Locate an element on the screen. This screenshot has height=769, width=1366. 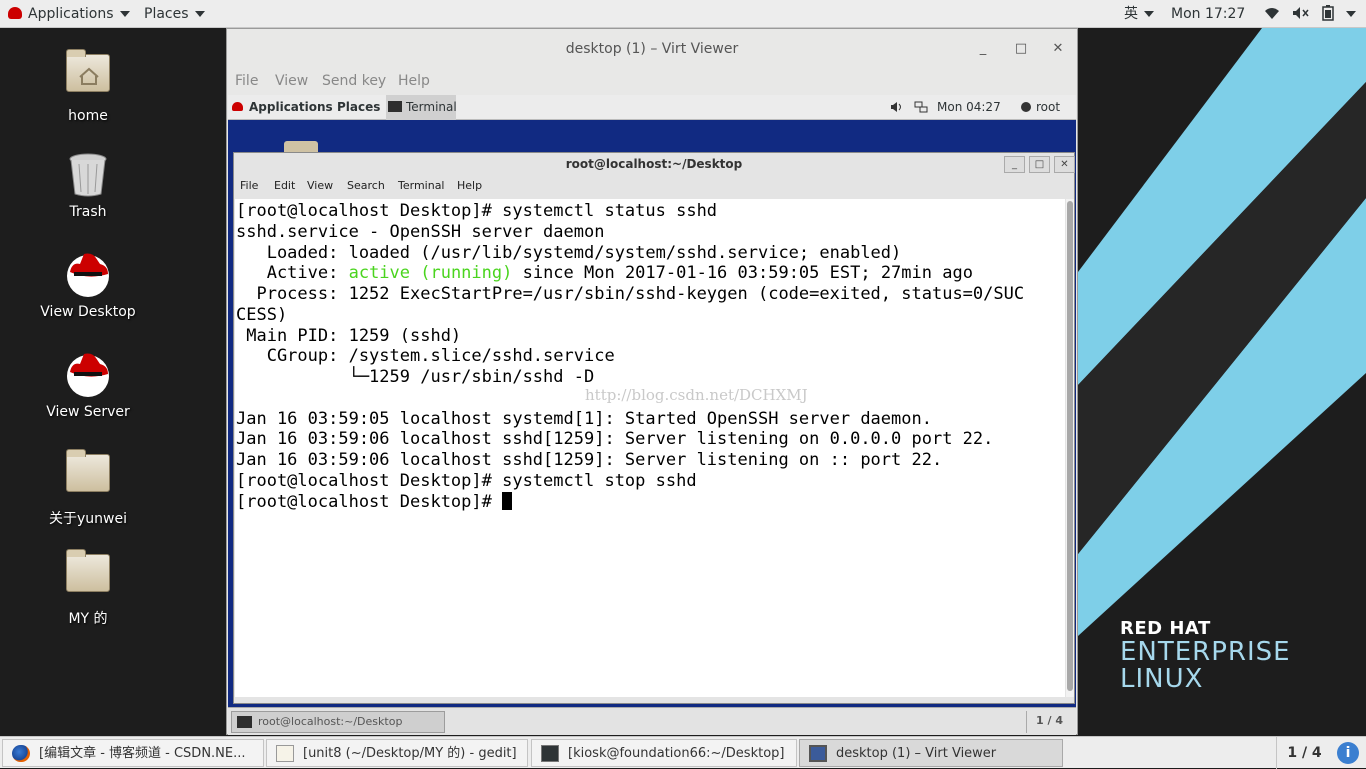
guest-user-menu: root is located at coordinates (1040, 107).